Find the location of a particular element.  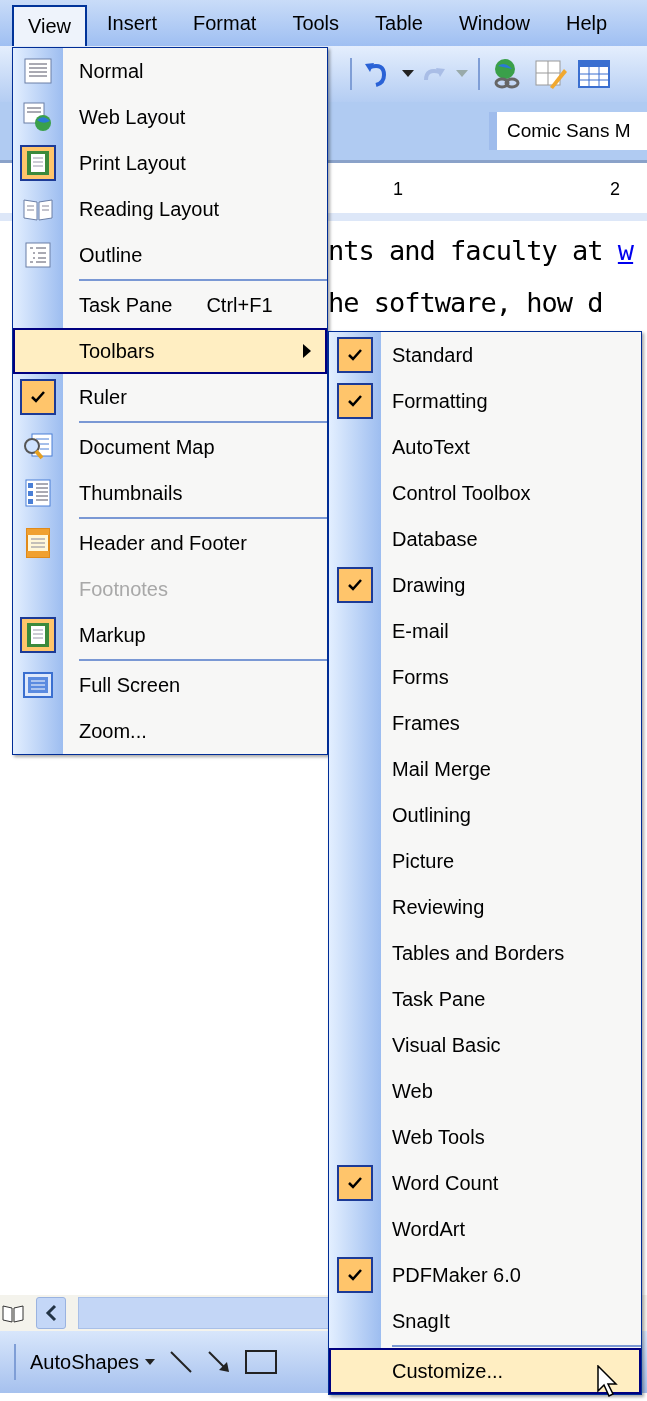

menu-item: Word Count is located at coordinates (485, 1183).